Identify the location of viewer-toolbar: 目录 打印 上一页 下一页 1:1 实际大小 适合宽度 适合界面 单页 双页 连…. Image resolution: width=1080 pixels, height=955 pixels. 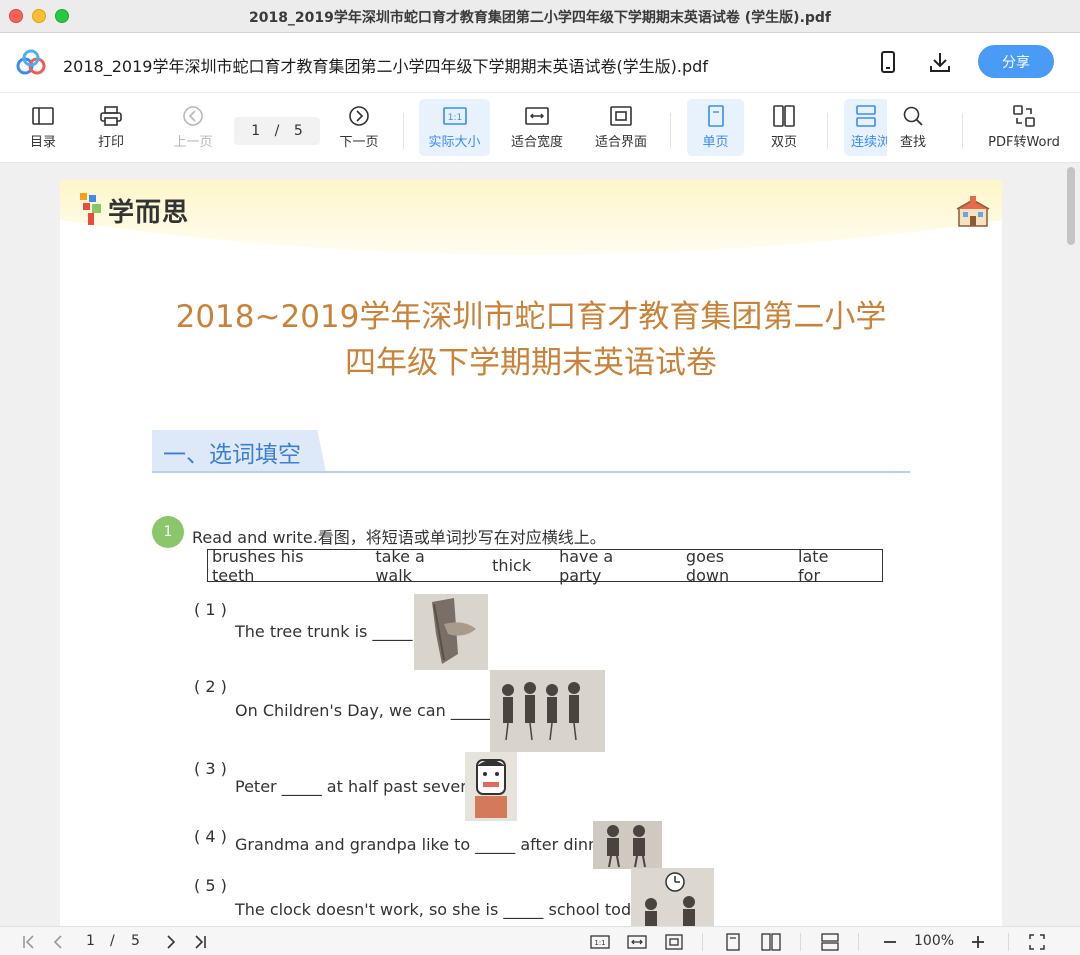
(540, 128).